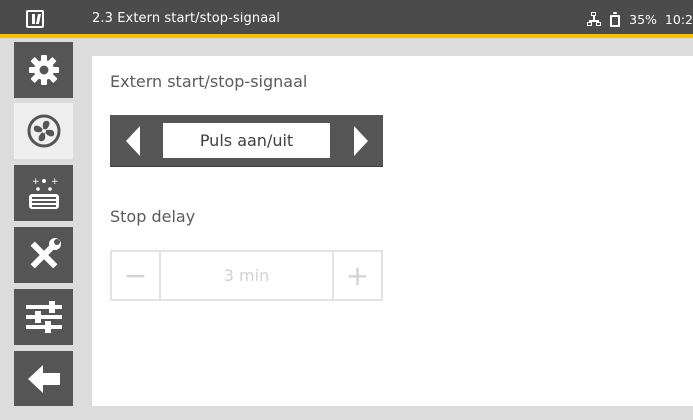 The image size is (693, 420). I want to click on decrease-stop-delay-button: −, so click(135, 275).